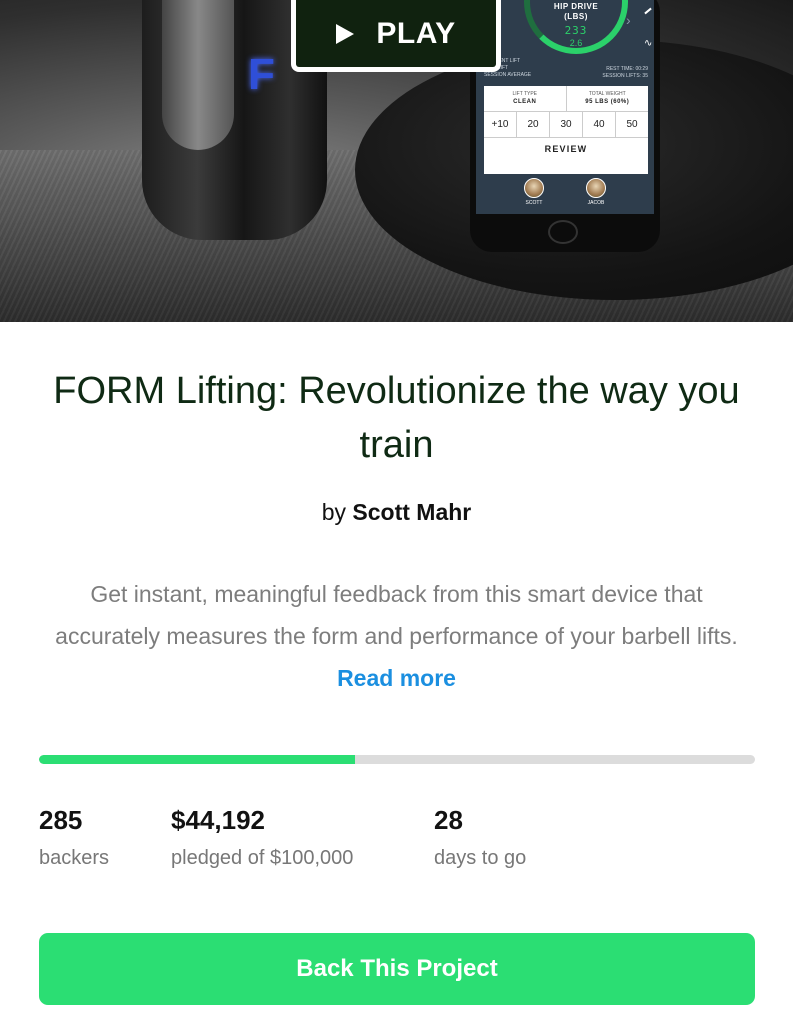  What do you see at coordinates (198, 75) in the screenshot?
I see `collar-hole` at bounding box center [198, 75].